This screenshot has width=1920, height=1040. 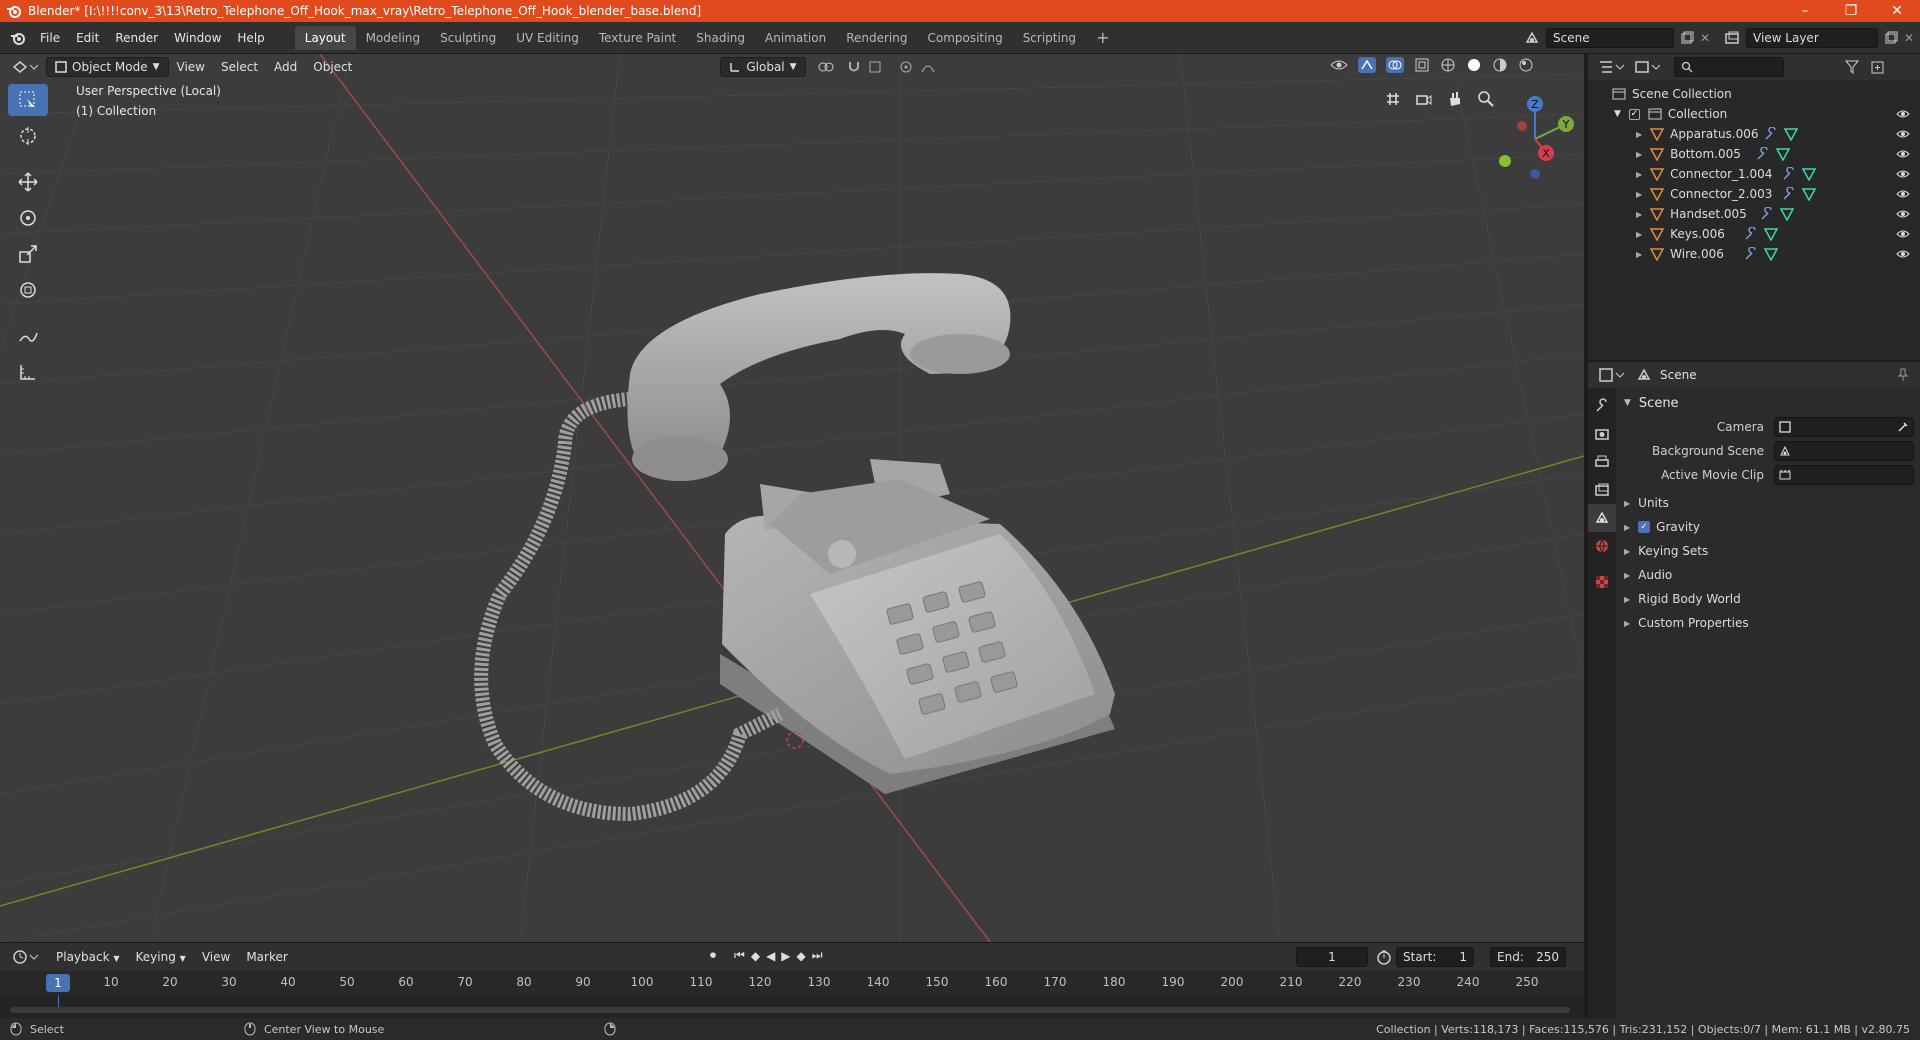 I want to click on tab-rendering: Rendering, so click(x=876, y=38).